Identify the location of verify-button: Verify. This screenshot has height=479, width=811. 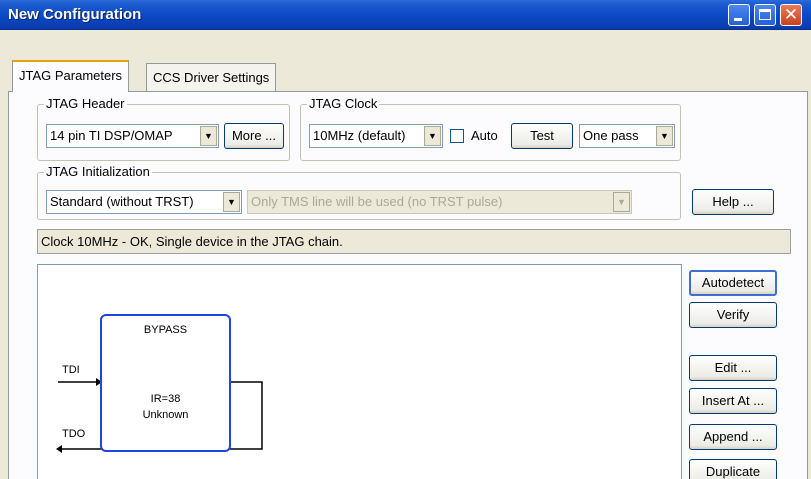
(733, 315).